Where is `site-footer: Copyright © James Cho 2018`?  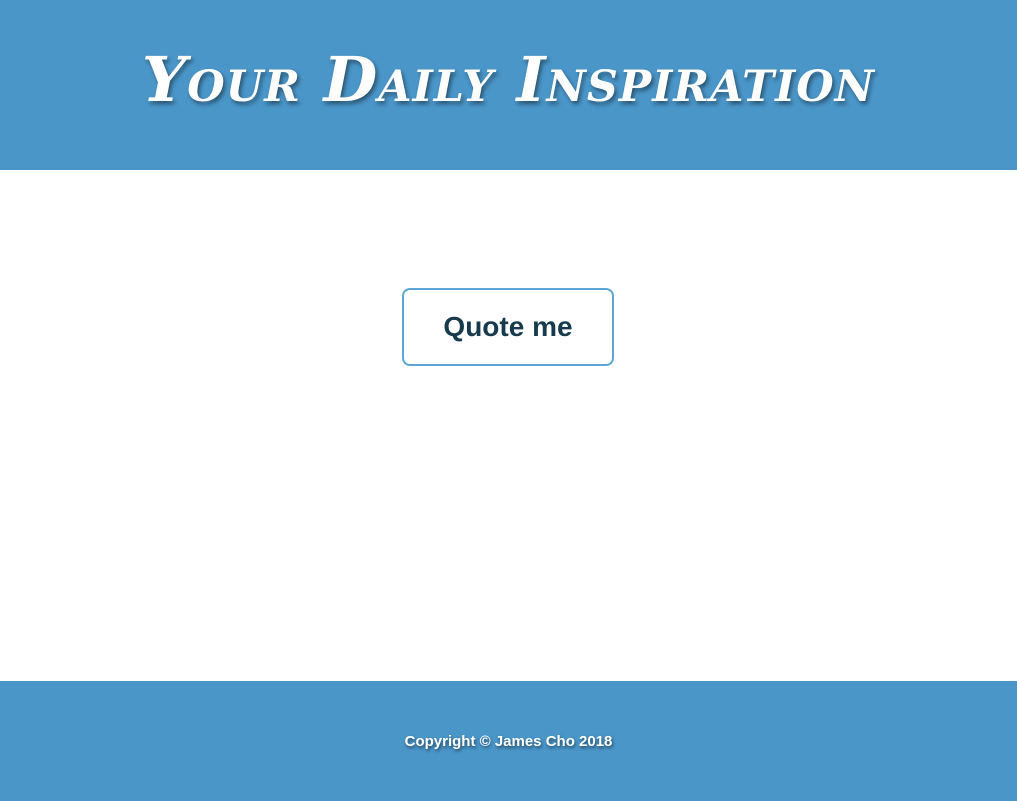
site-footer: Copyright © James Cho 2018 is located at coordinates (508, 741).